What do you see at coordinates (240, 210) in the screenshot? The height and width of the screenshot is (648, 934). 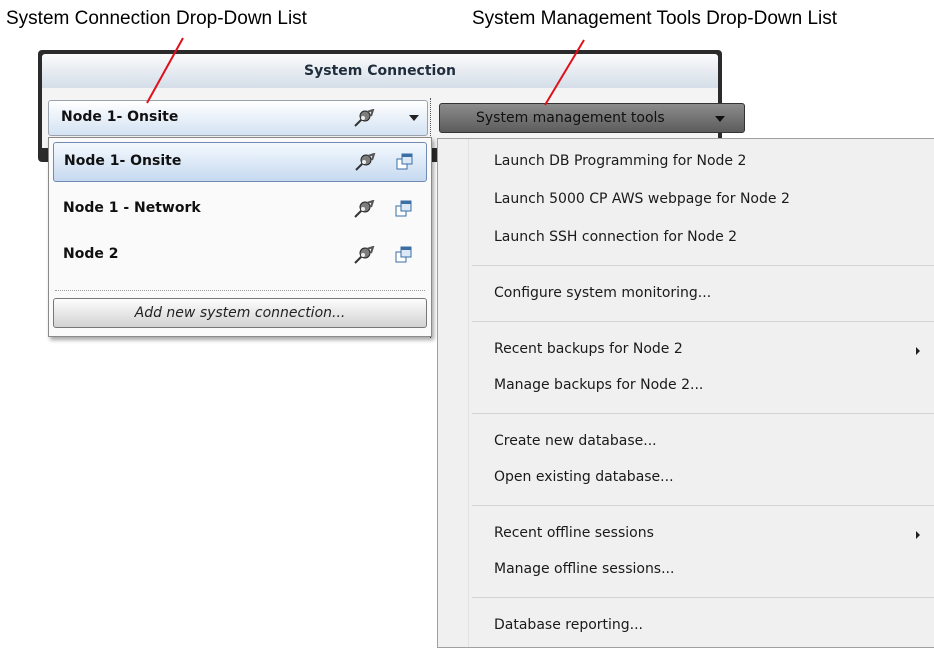 I see `connection-item: Node 1 - Network` at bounding box center [240, 210].